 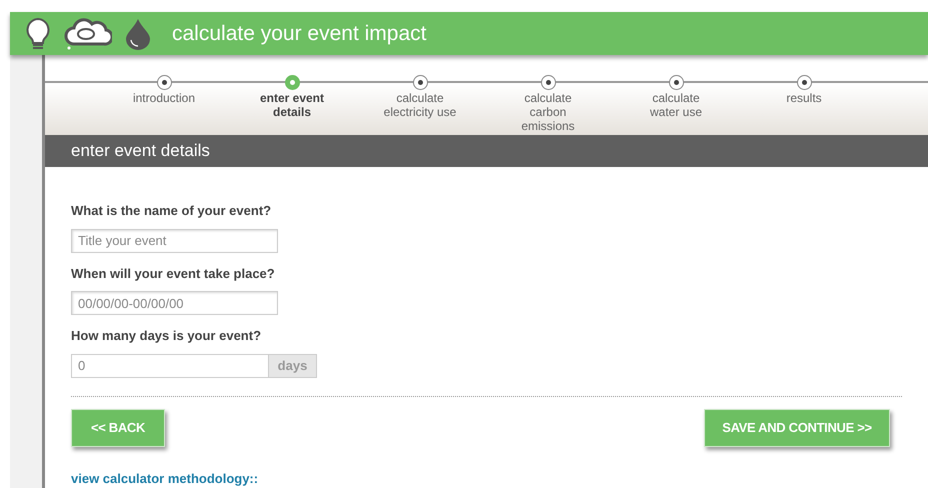 What do you see at coordinates (164, 103) in the screenshot?
I see `step-tab: introduction` at bounding box center [164, 103].